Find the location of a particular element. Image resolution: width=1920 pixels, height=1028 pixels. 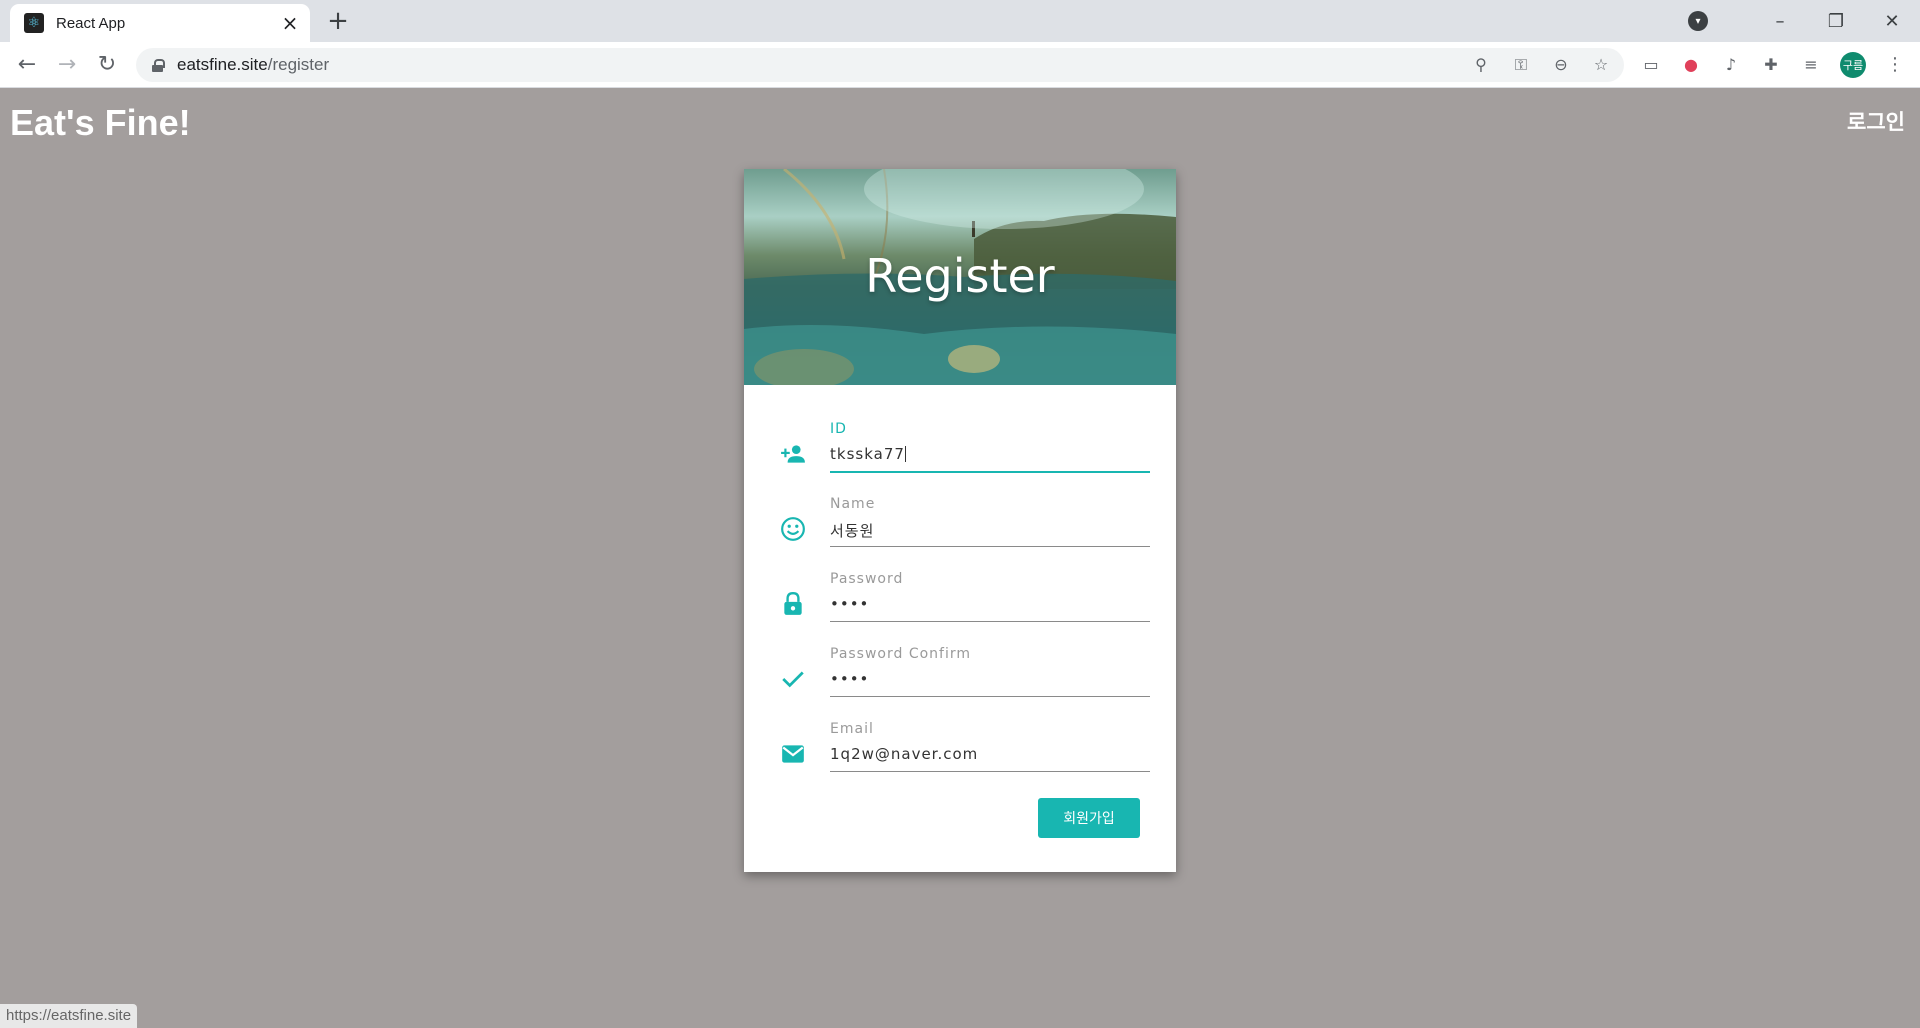

bookmark-star-icon: ☆ is located at coordinates (1601, 65).